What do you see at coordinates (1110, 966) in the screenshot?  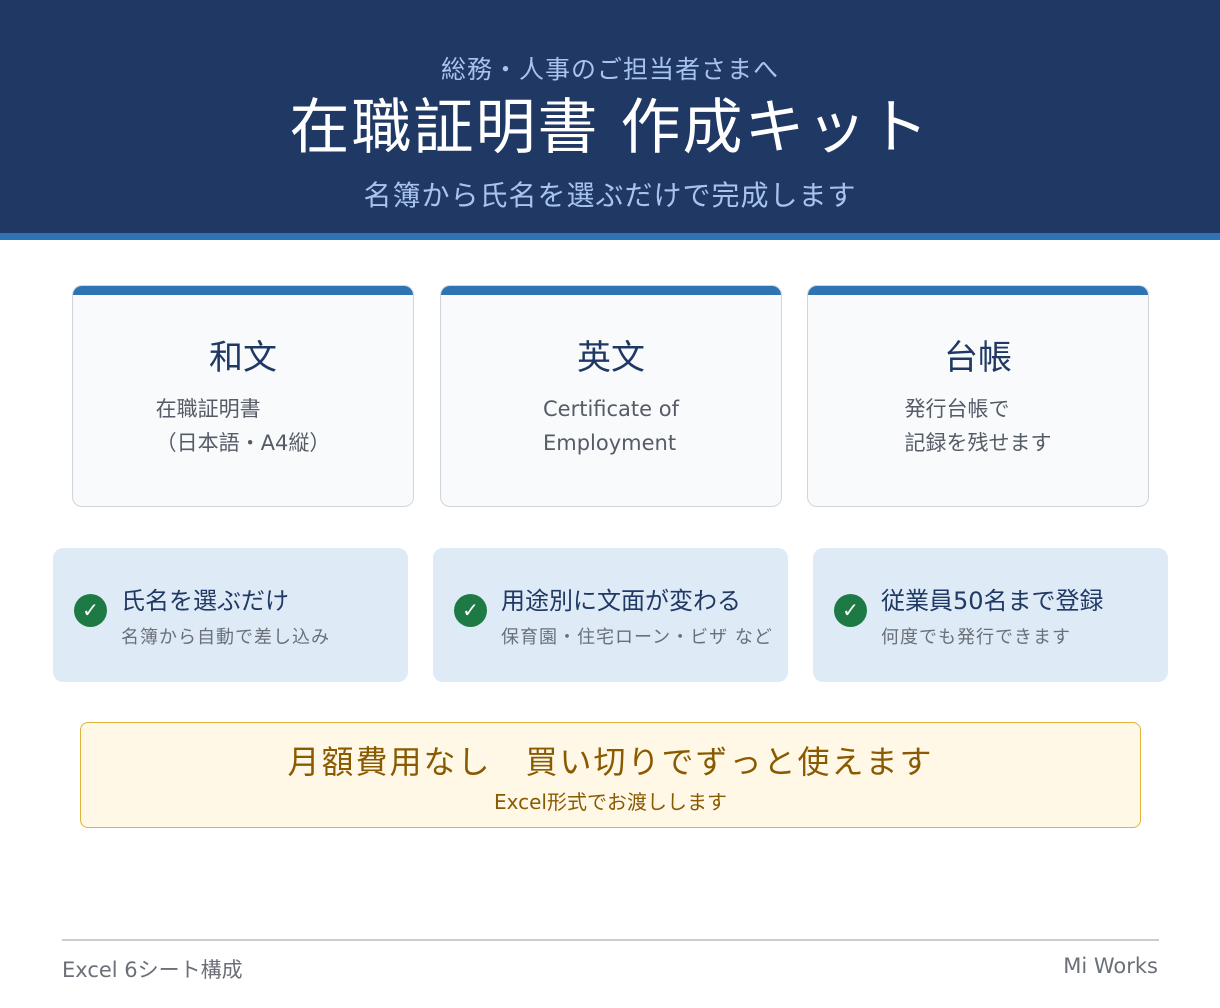 I see `footer-brand: Mi Works` at bounding box center [1110, 966].